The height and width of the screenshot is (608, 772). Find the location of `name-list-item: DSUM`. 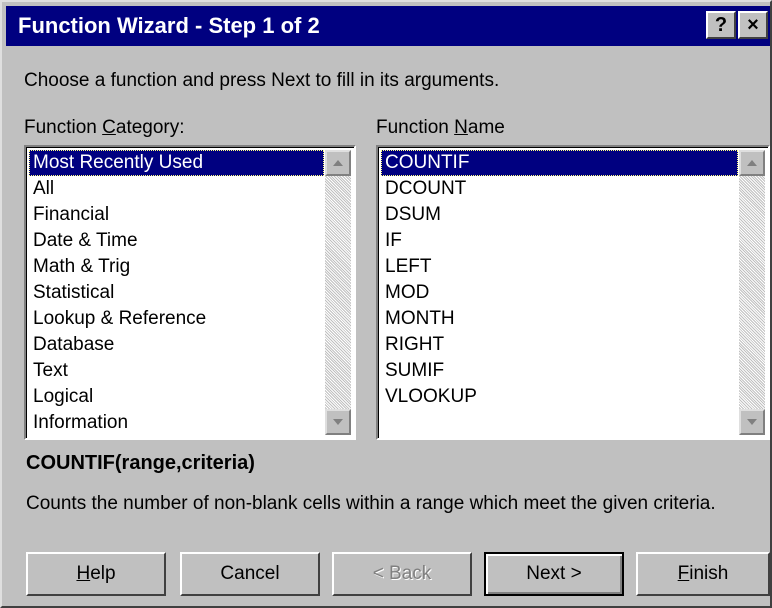

name-list-item: DSUM is located at coordinates (559, 215).